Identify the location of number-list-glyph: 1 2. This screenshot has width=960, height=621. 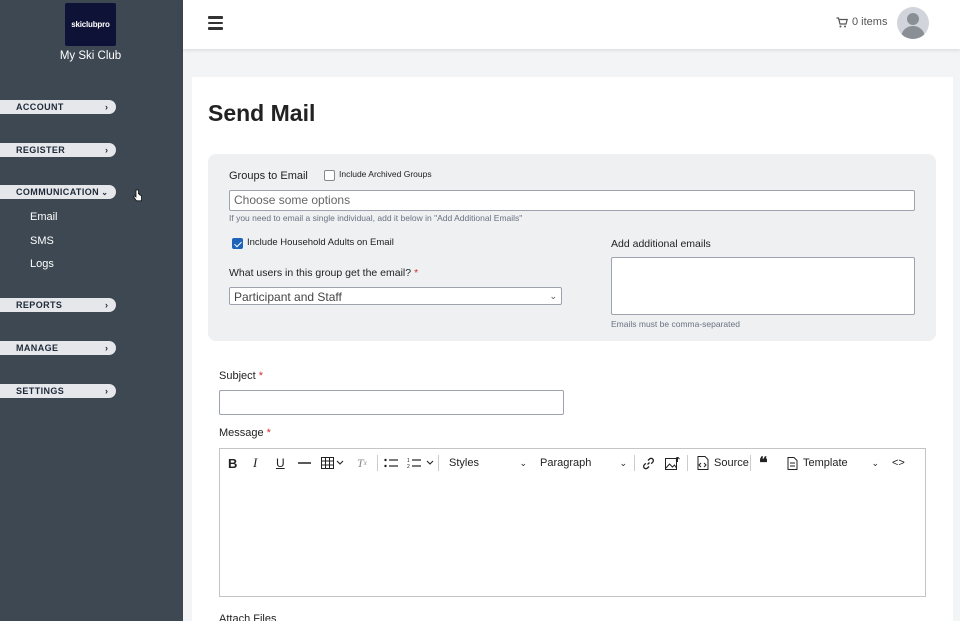
(420, 463).